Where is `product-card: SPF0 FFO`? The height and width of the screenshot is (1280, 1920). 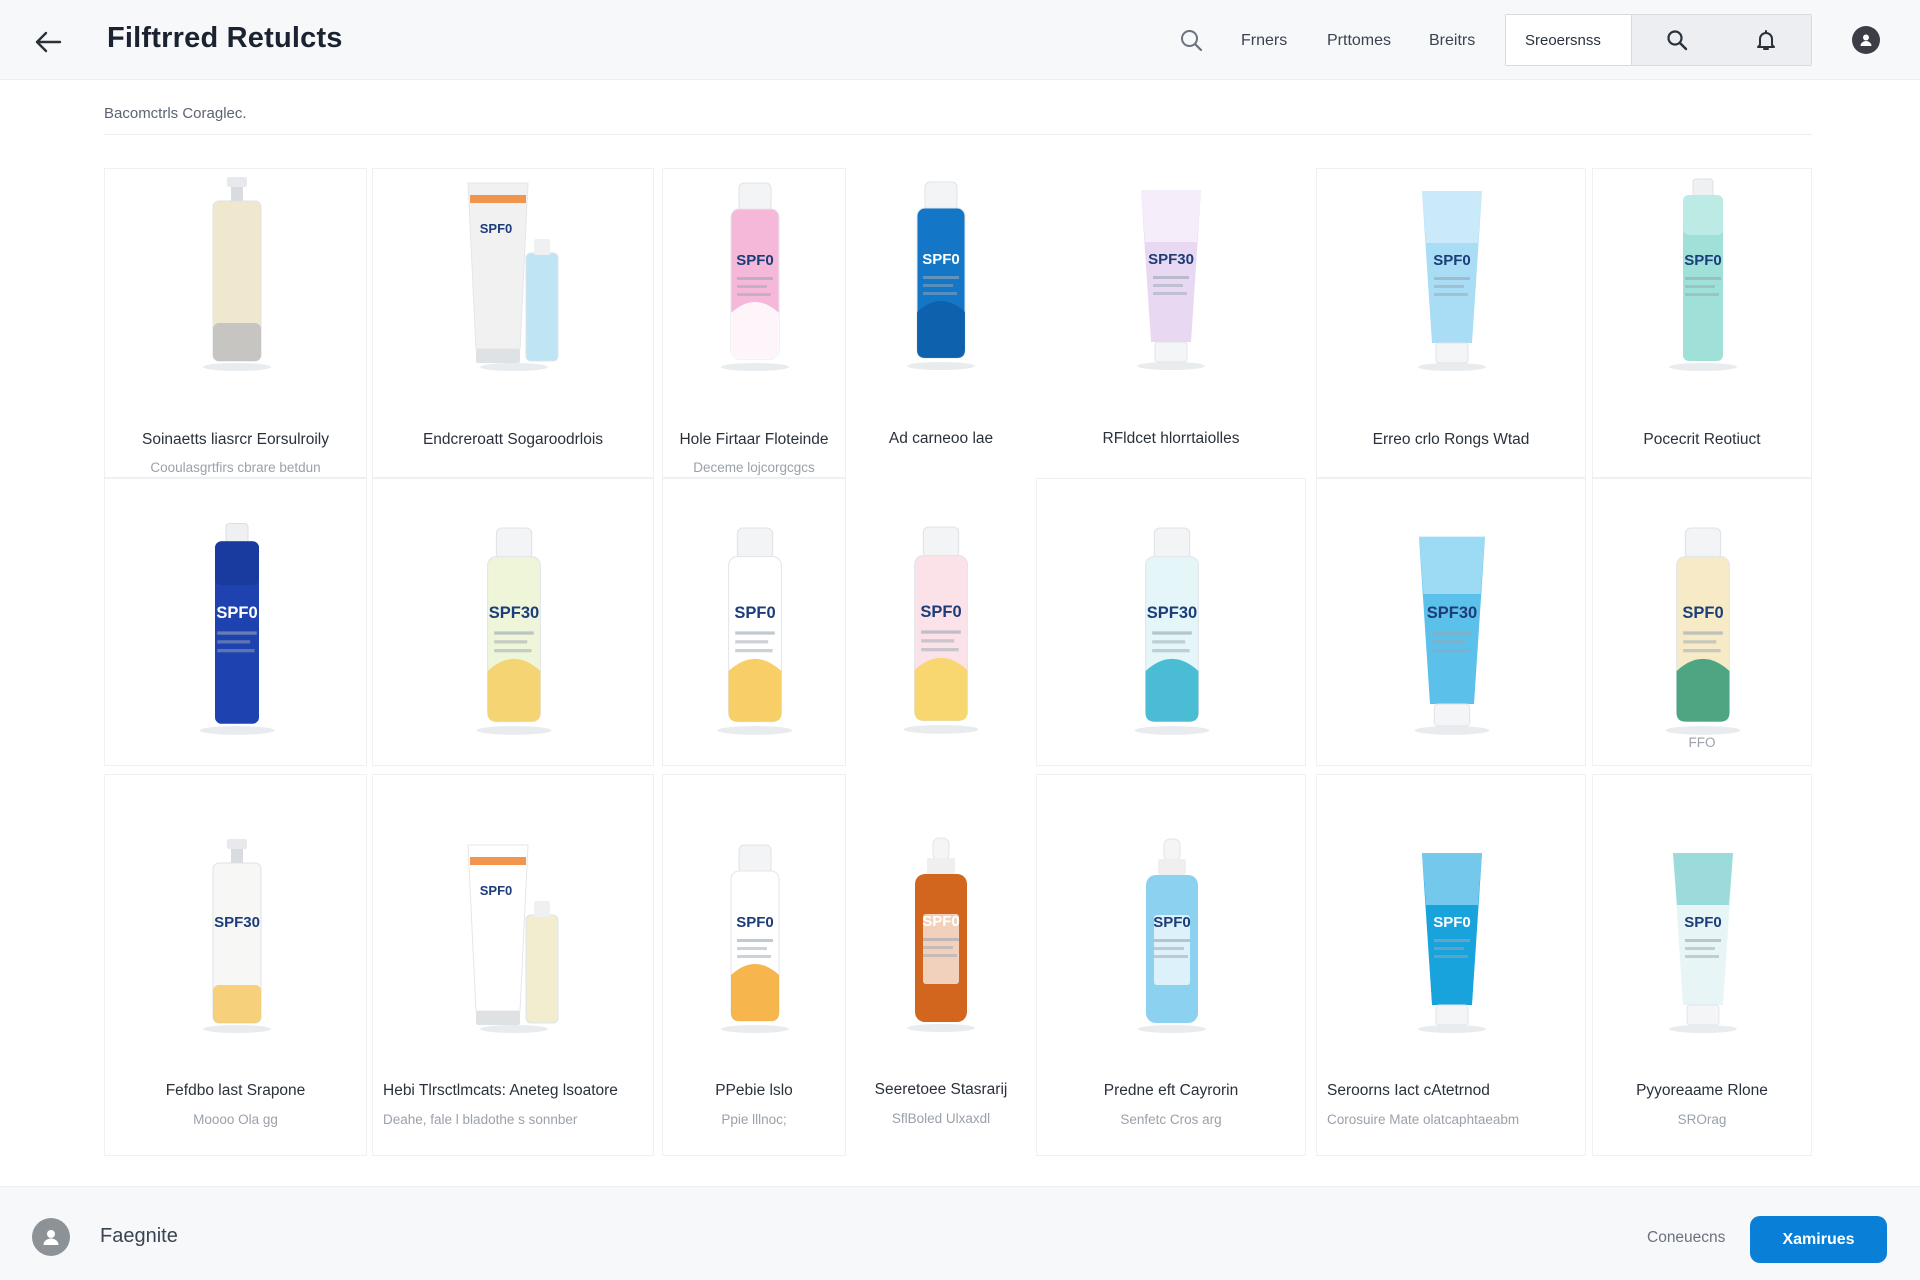
product-card: SPF0 FFO is located at coordinates (1702, 622).